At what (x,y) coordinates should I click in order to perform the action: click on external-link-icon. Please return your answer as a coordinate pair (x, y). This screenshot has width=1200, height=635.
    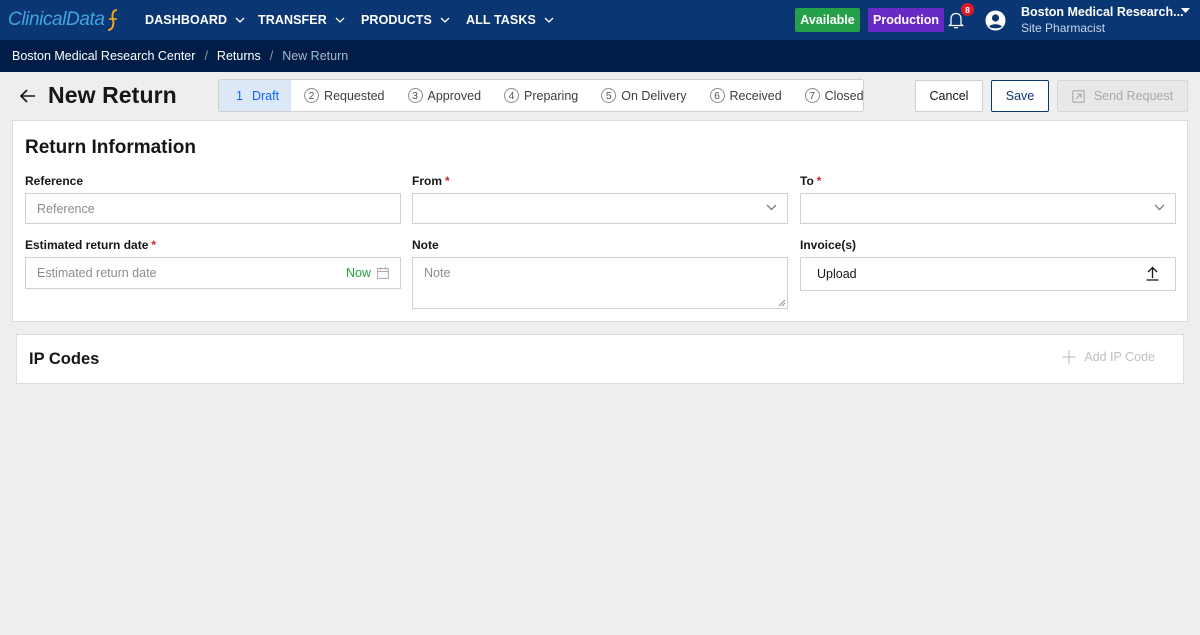
    Looking at the image, I should click on (1078, 96).